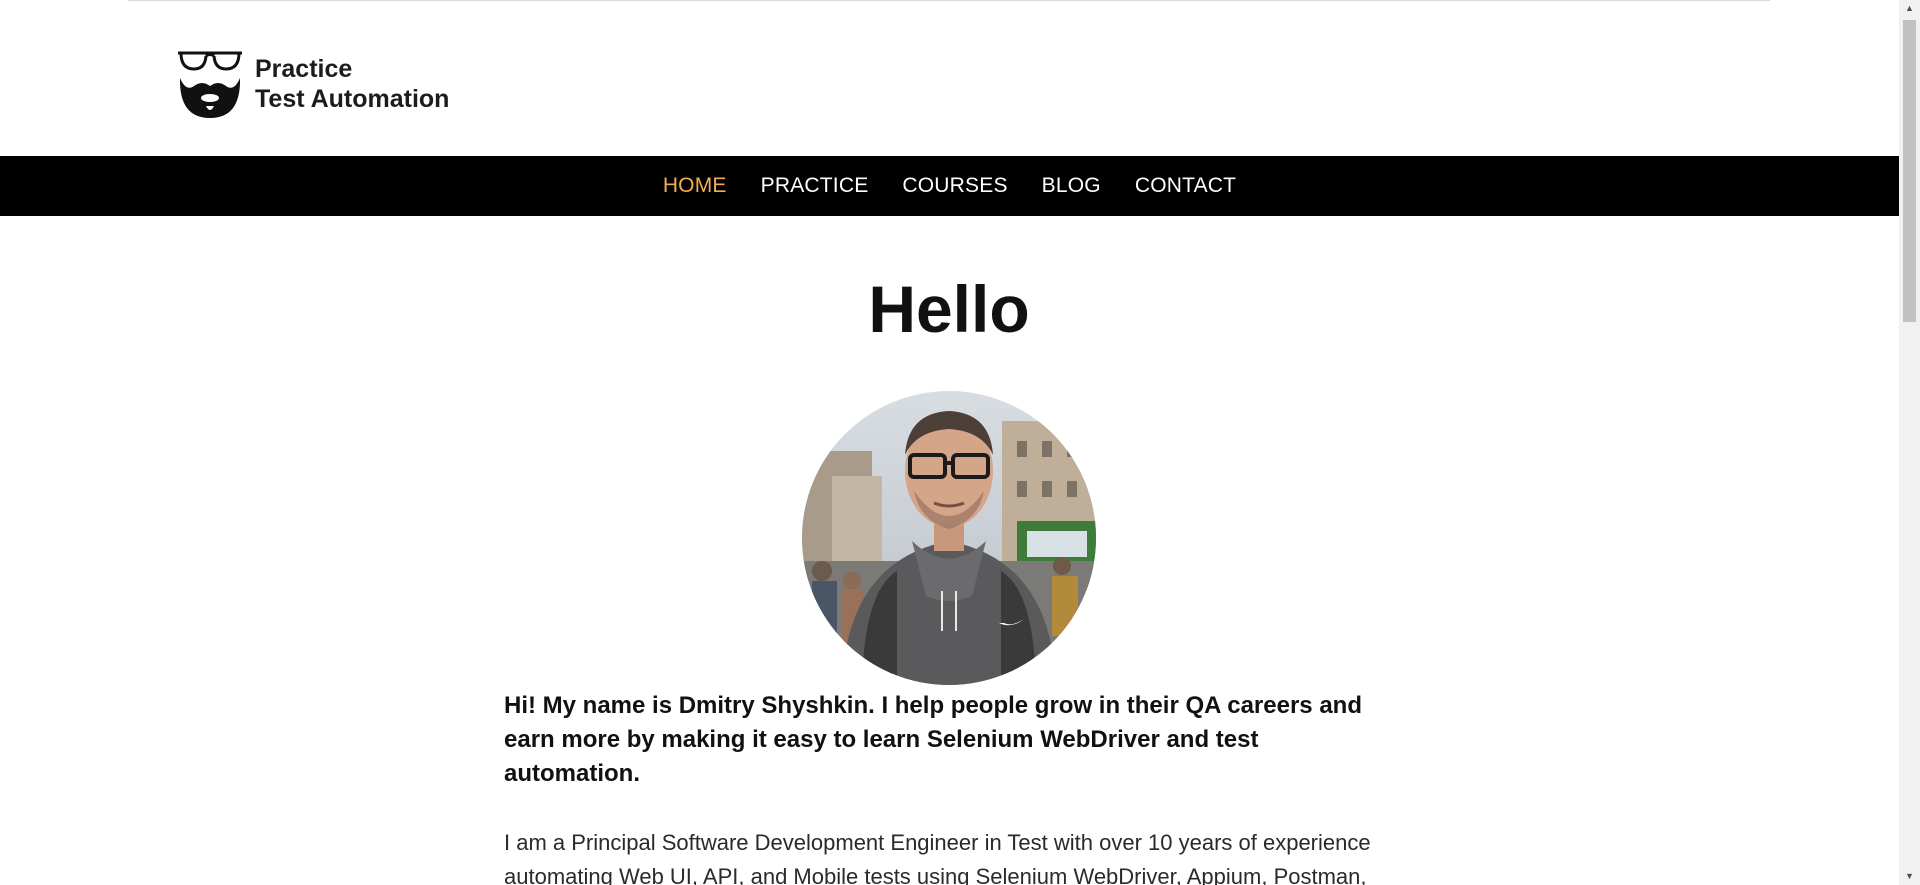 This screenshot has height=885, width=1920. What do you see at coordinates (1909, 8) in the screenshot?
I see `scroll-up-icon: ▲` at bounding box center [1909, 8].